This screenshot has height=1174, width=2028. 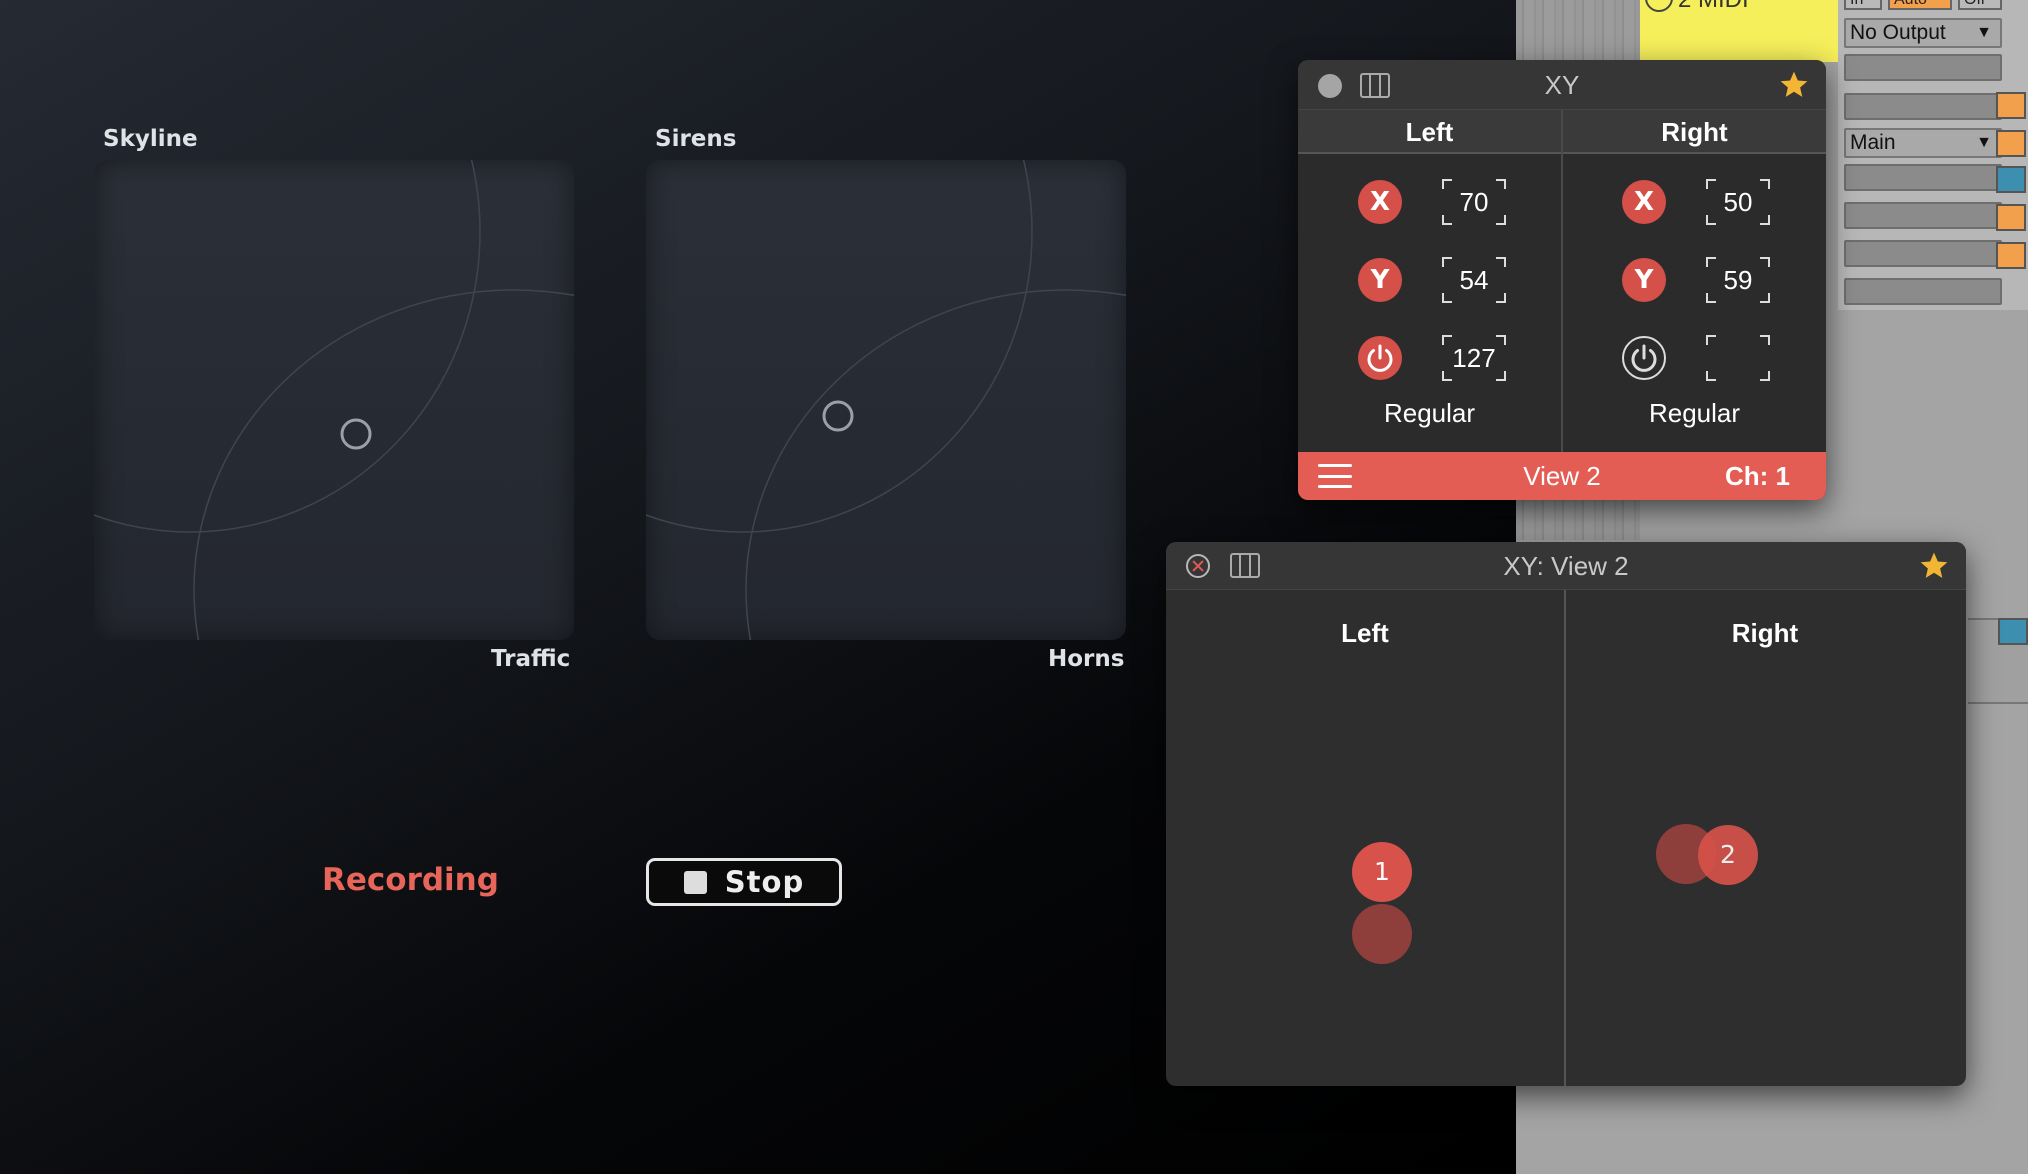 What do you see at coordinates (1429, 413) in the screenshot?
I see `mode-label-left: Regular` at bounding box center [1429, 413].